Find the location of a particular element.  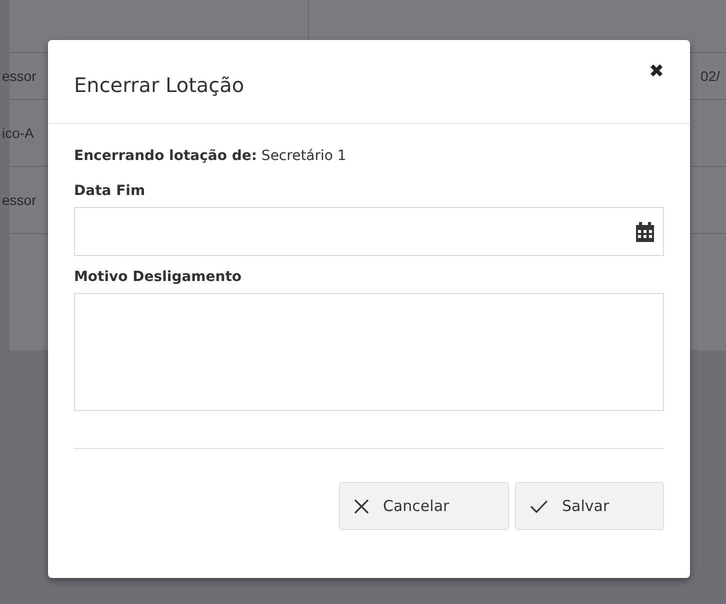

table-cell: 02/ is located at coordinates (710, 76).